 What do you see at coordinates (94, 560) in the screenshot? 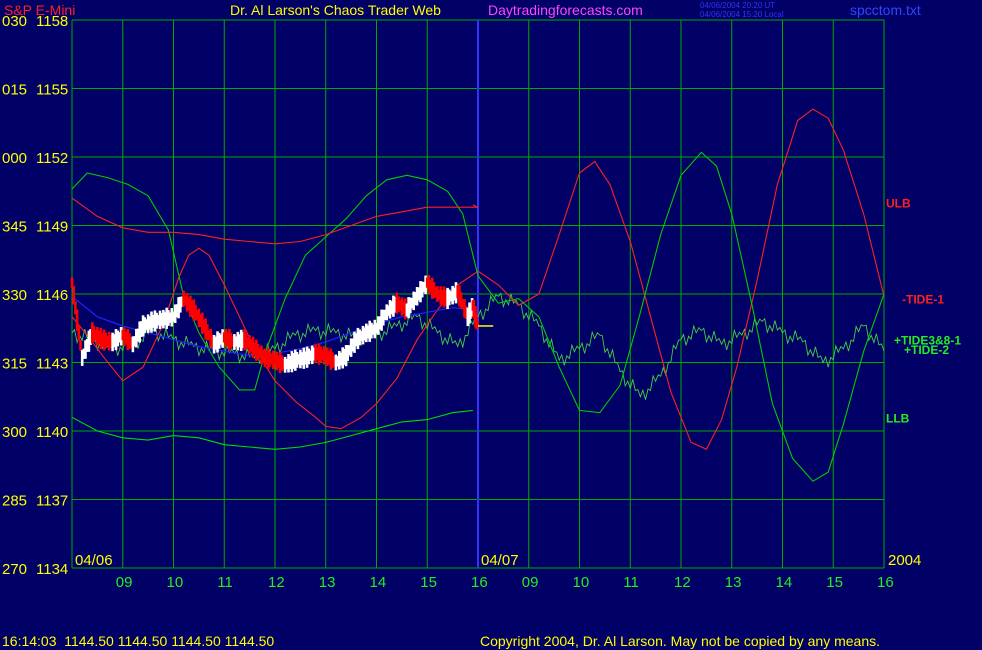
I see `x-date-label: 04/06` at bounding box center [94, 560].